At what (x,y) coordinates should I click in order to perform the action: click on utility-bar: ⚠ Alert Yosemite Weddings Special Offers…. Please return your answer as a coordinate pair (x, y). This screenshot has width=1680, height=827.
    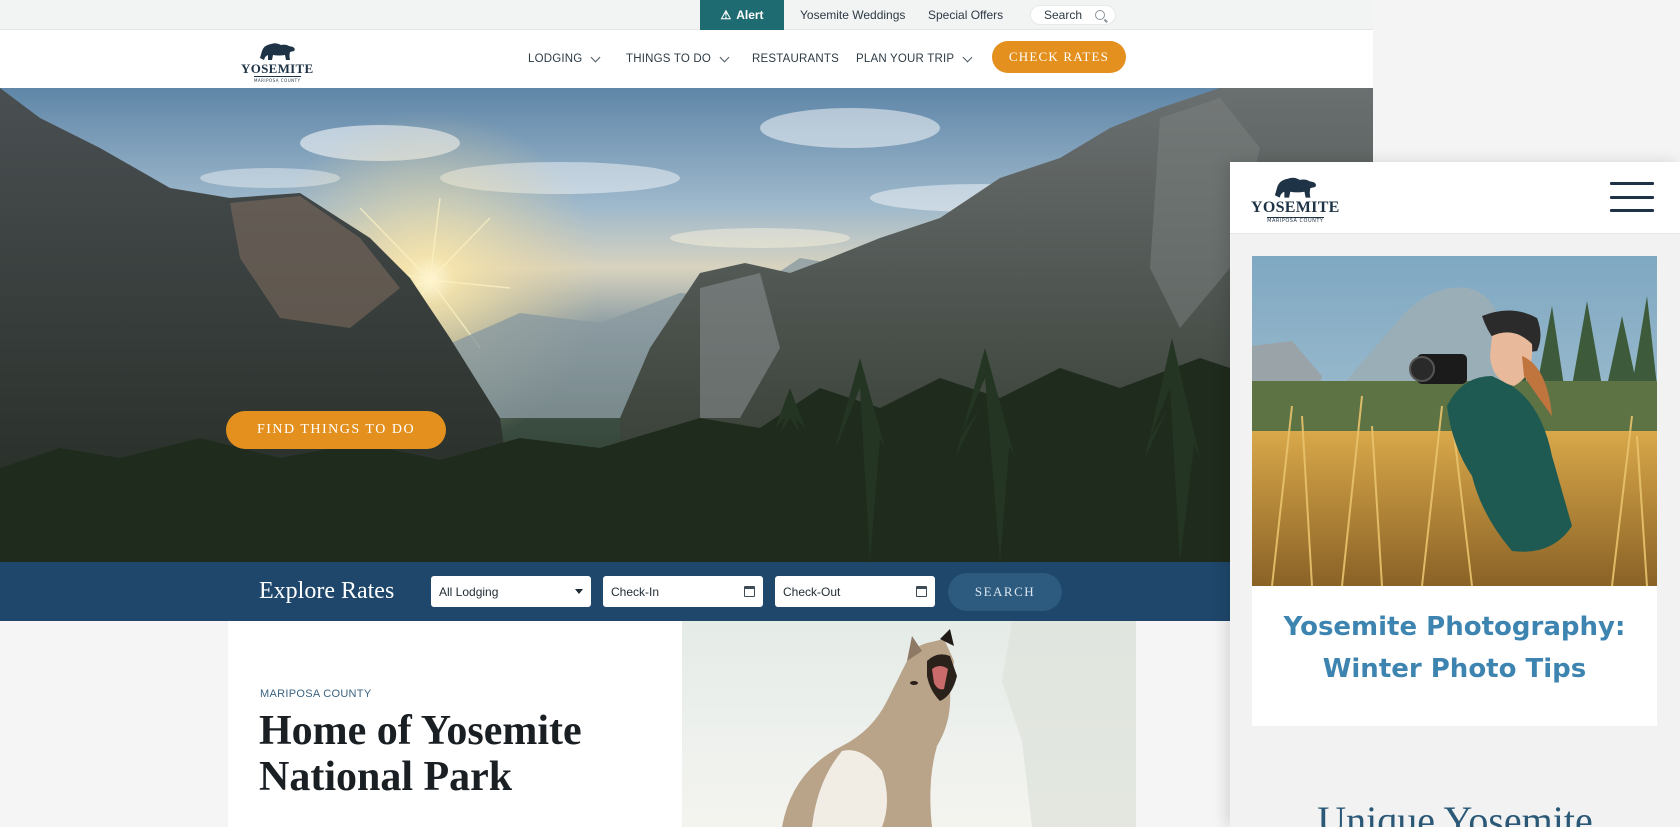
    Looking at the image, I should click on (686, 15).